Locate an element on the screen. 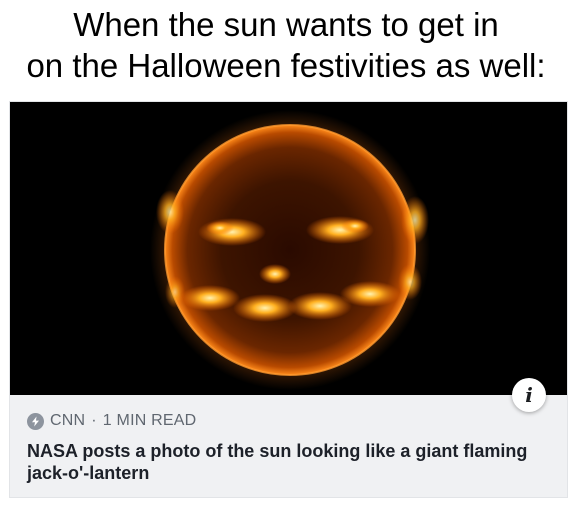  sun-left-eye is located at coordinates (232, 232).